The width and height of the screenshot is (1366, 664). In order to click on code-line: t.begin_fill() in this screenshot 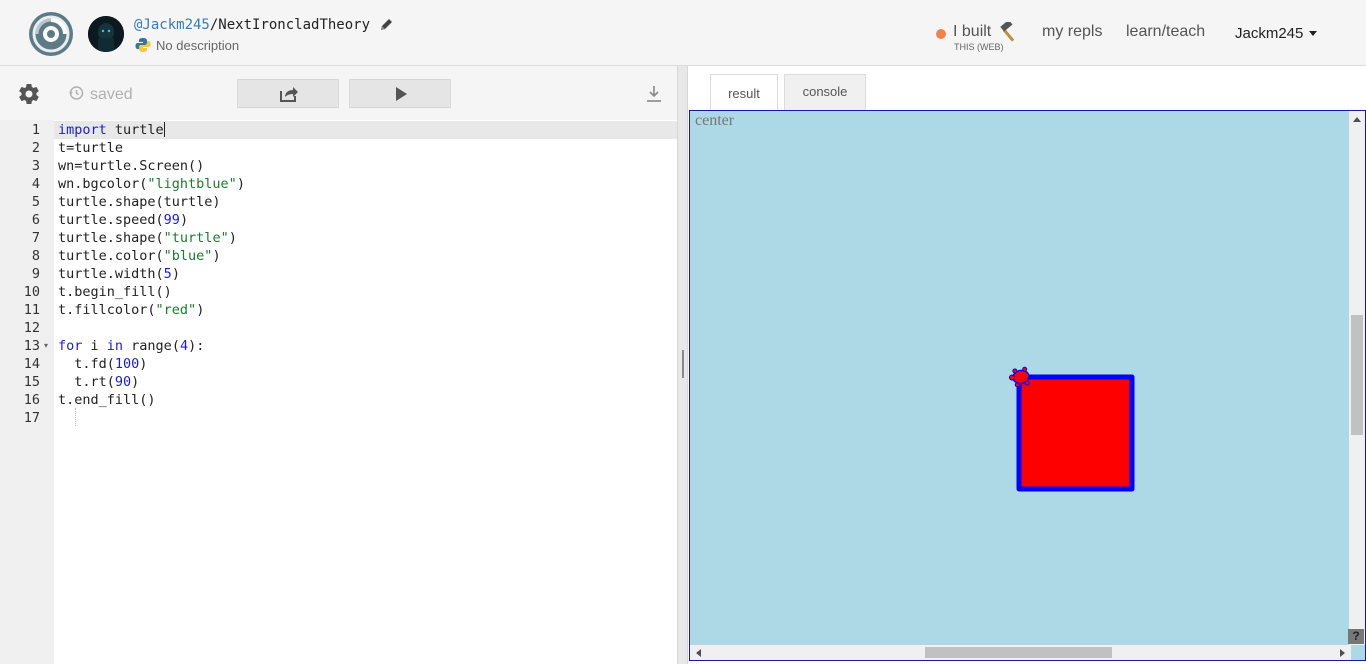, I will do `click(115, 292)`.